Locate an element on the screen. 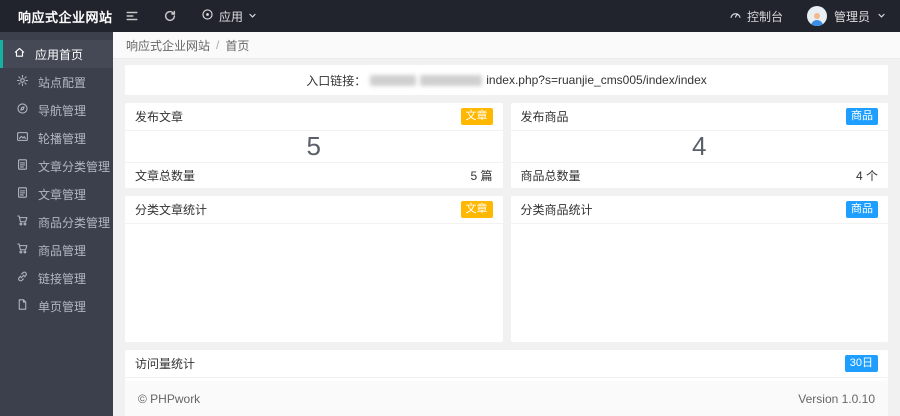 The image size is (900, 416). user-name: 管理员 is located at coordinates (851, 16).